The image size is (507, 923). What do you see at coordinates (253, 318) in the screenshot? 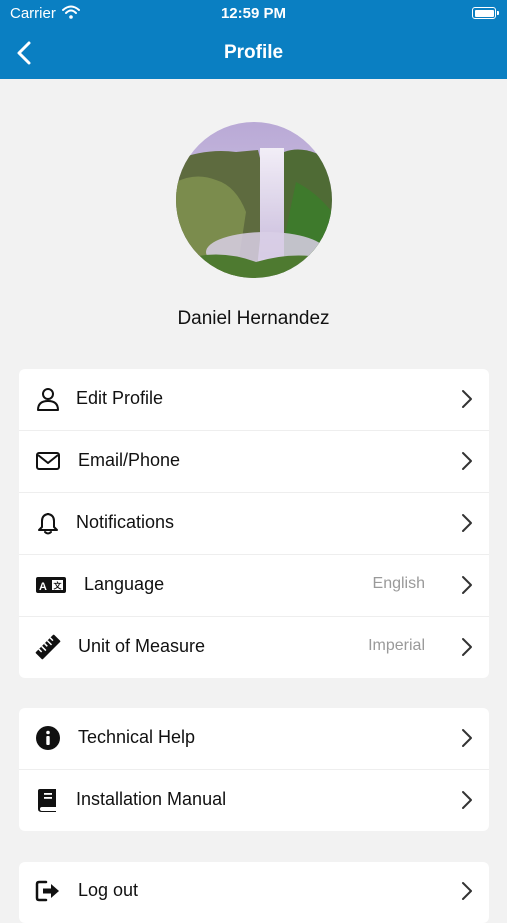
I see `user-name: Daniel Hernandez` at bounding box center [253, 318].